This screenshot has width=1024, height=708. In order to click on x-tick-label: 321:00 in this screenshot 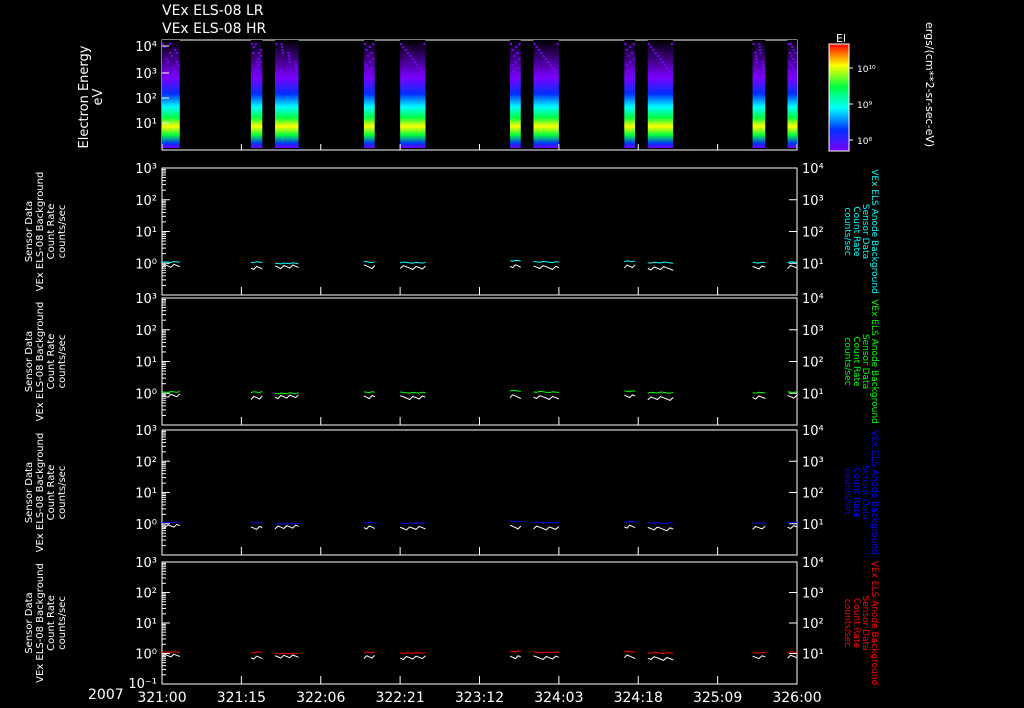, I will do `click(161, 698)`.